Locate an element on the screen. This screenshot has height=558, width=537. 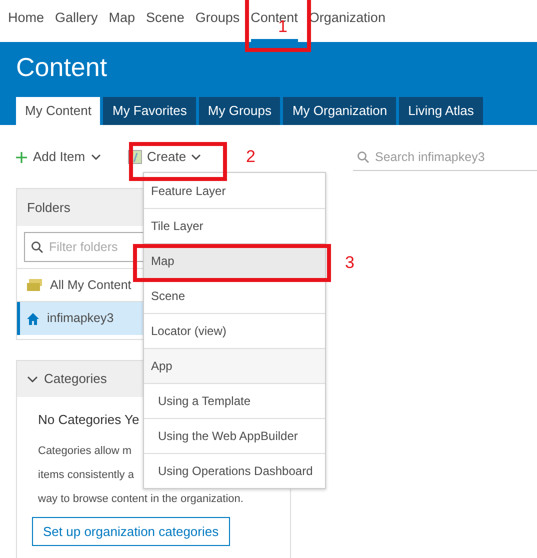
tab: My Content is located at coordinates (58, 111).